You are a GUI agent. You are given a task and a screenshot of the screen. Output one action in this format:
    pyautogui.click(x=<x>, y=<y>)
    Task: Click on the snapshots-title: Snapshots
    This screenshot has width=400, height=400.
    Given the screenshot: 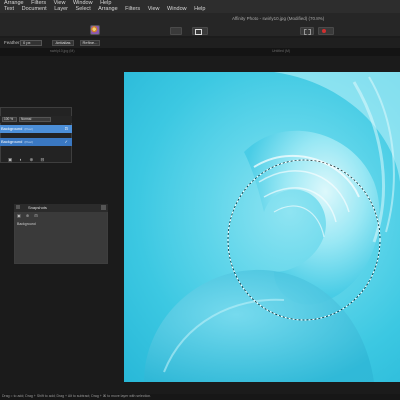 What is the action you would take?
    pyautogui.click(x=37, y=207)
    